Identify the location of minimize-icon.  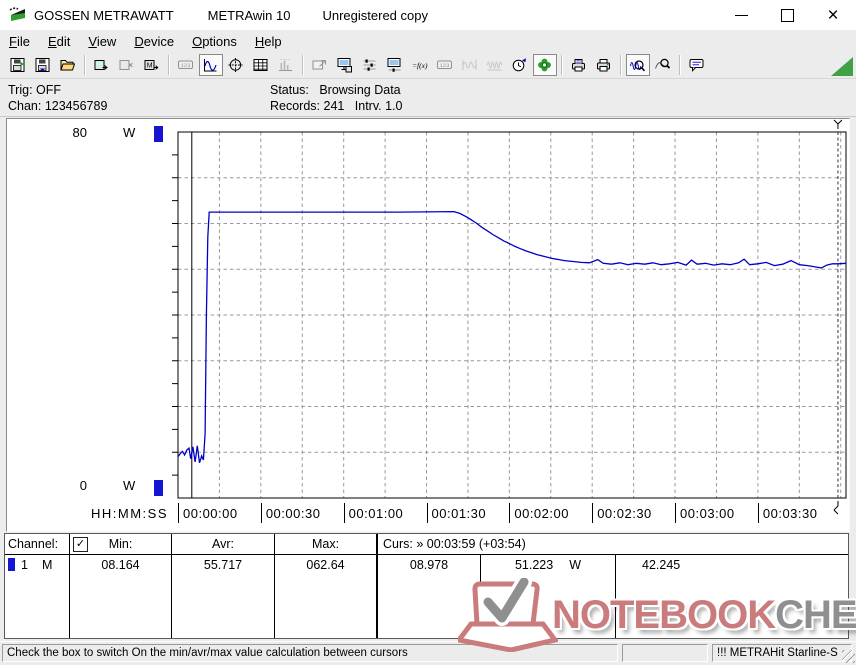
(741, 15).